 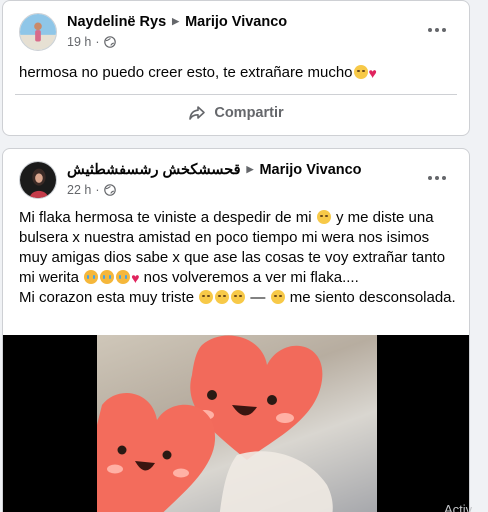 What do you see at coordinates (116, 22) in the screenshot?
I see `author-name: Naydelinë Rys` at bounding box center [116, 22].